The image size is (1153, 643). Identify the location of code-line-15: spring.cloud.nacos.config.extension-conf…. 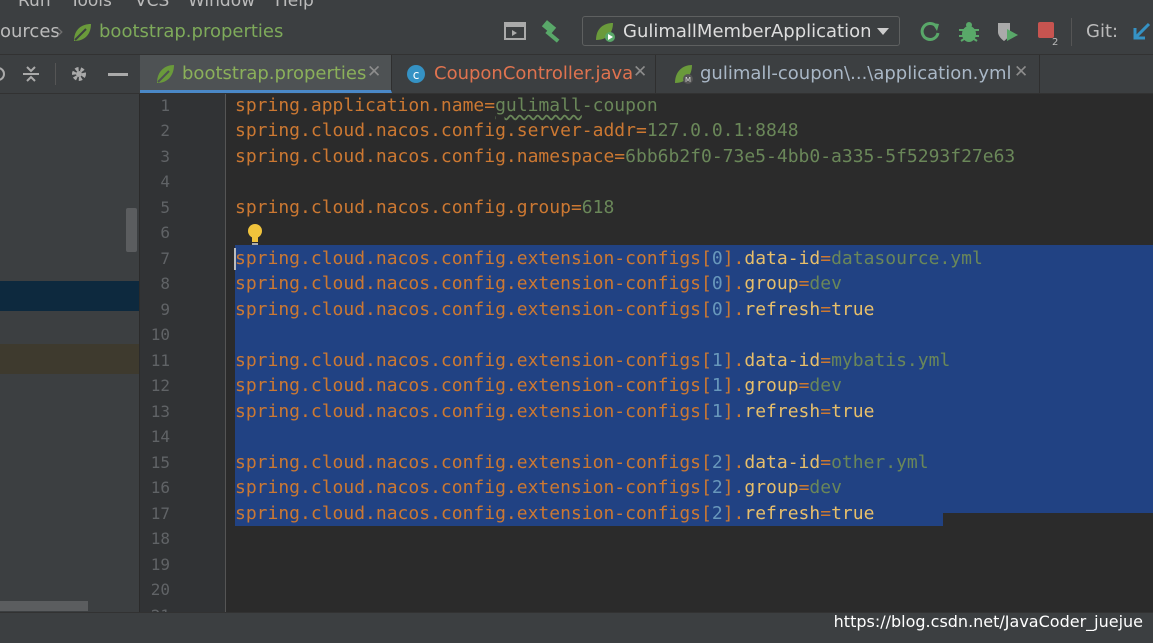
(582, 462).